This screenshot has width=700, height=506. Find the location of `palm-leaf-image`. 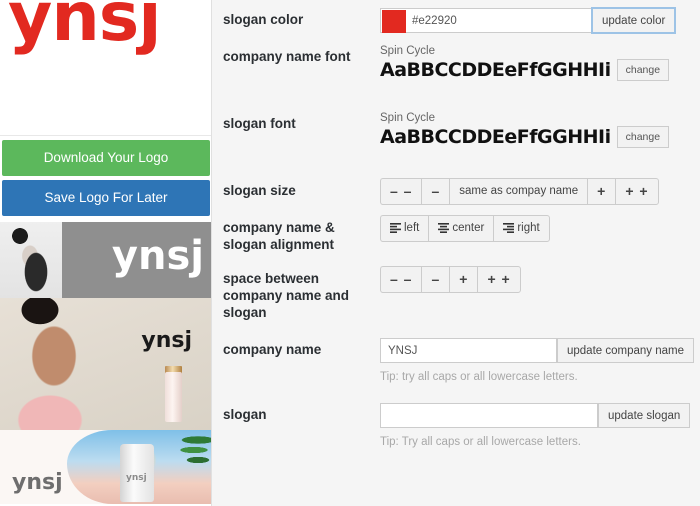

palm-leaf-image is located at coordinates (189, 449).